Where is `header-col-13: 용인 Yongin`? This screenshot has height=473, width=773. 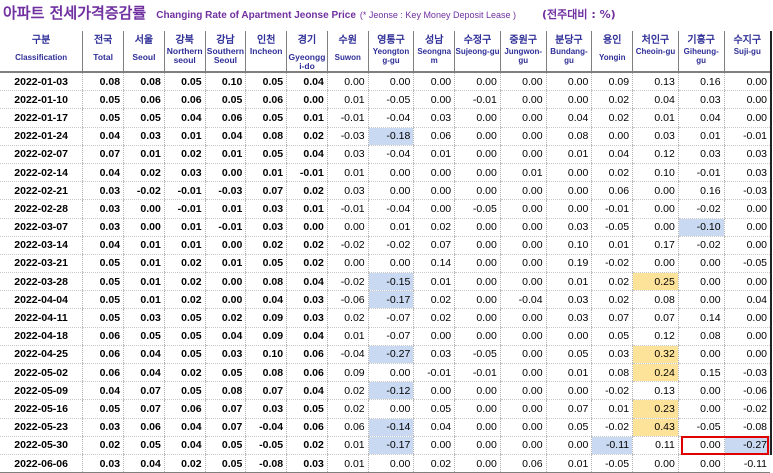 header-col-13: 용인 Yongin is located at coordinates (612, 52).